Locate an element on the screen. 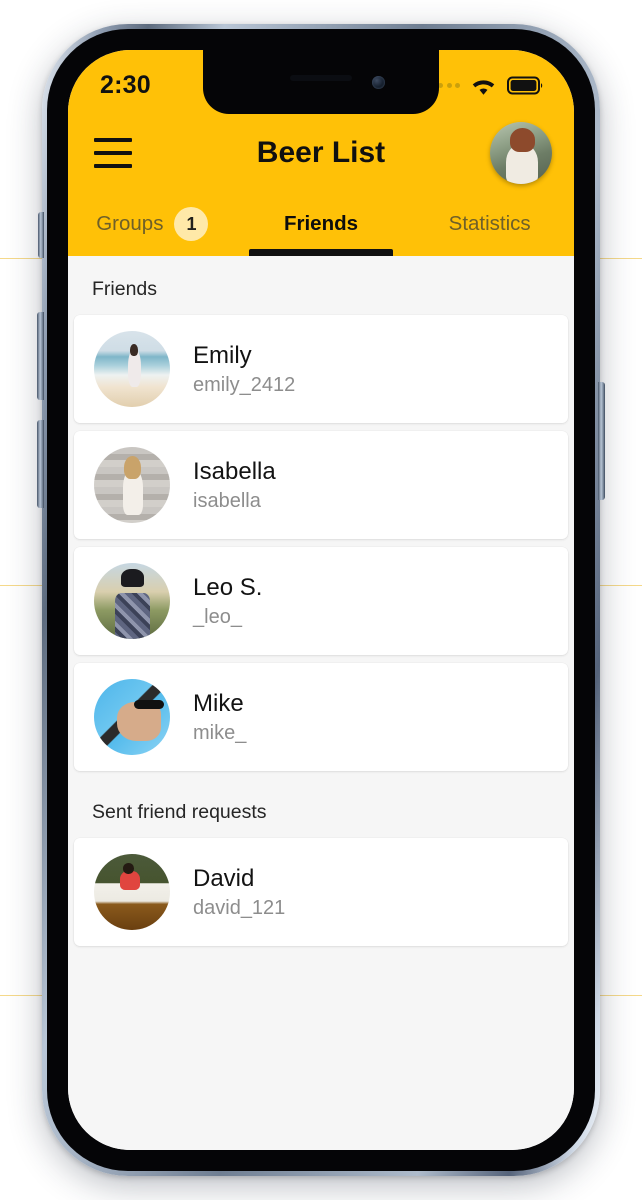 The width and height of the screenshot is (642, 1200). friend-handle: emily_2412 is located at coordinates (244, 385).